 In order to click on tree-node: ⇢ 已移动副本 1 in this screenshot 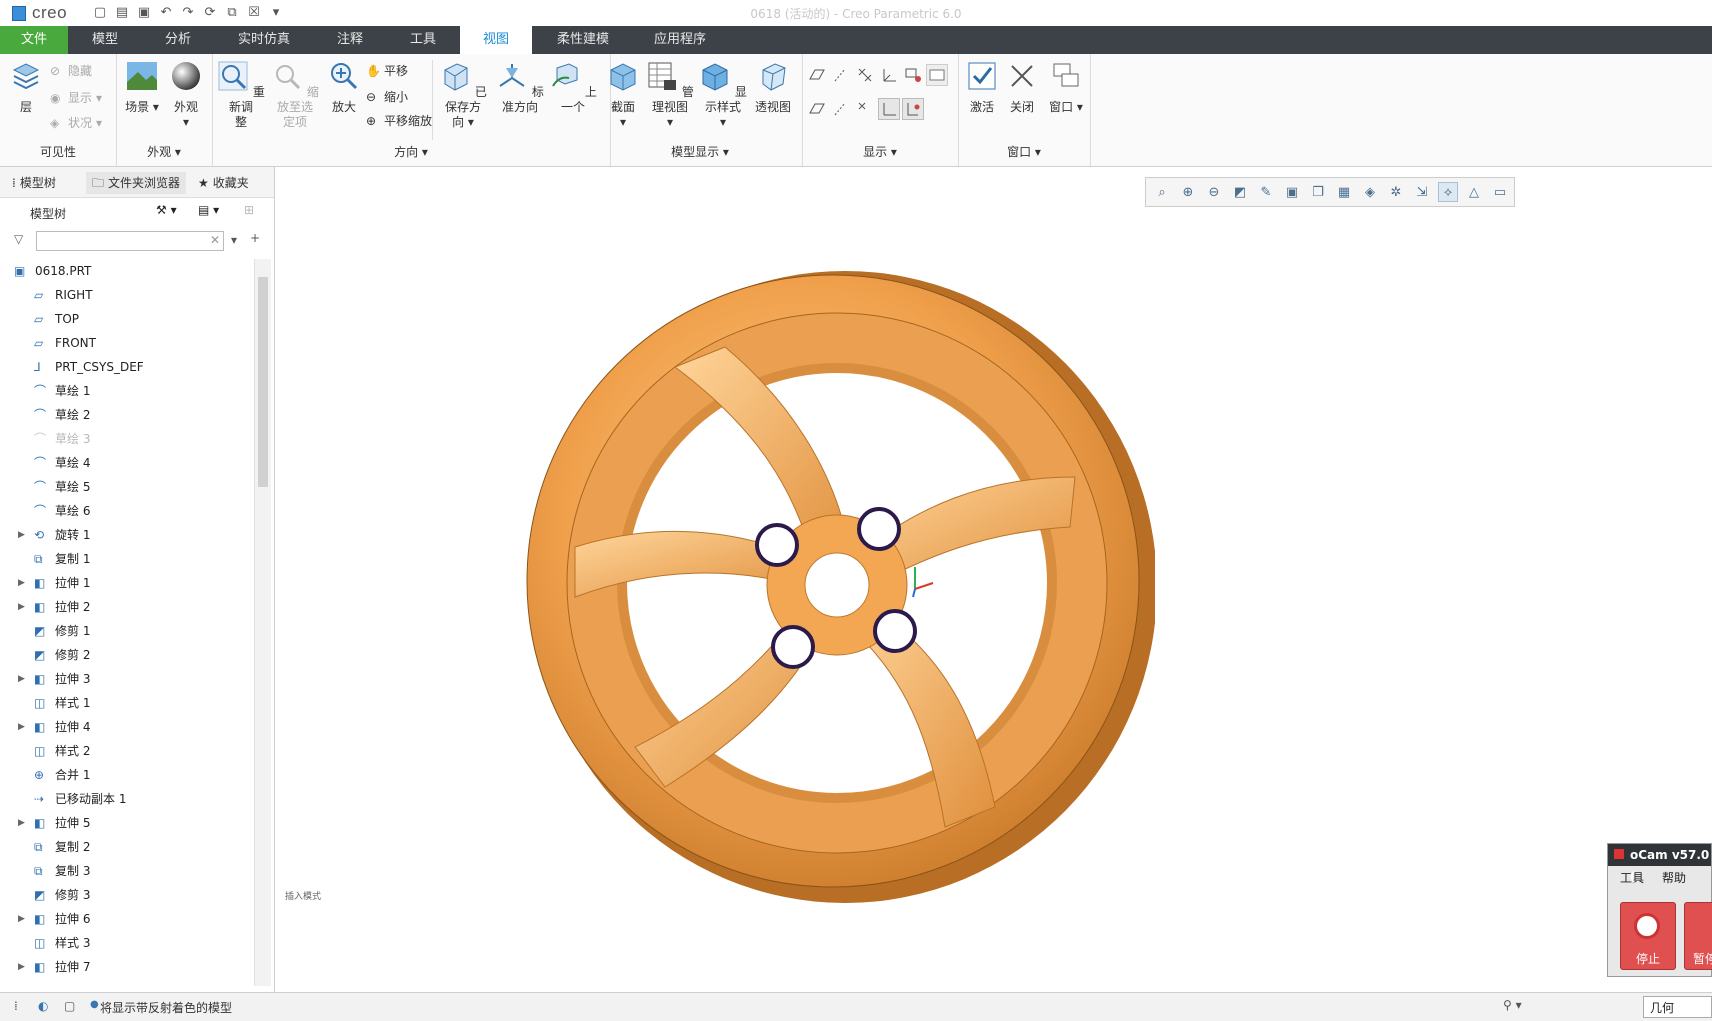, I will do `click(127, 799)`.